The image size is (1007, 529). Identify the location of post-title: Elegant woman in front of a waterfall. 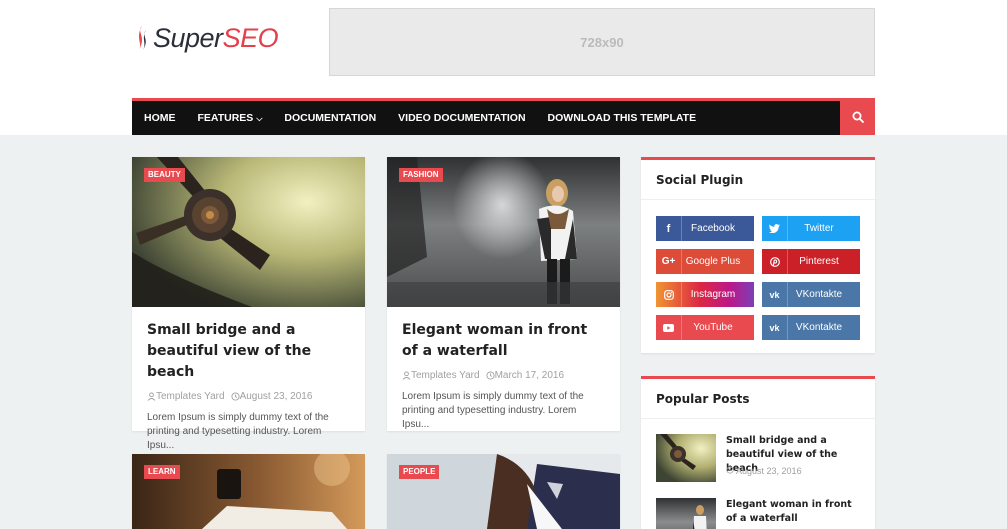
(503, 341).